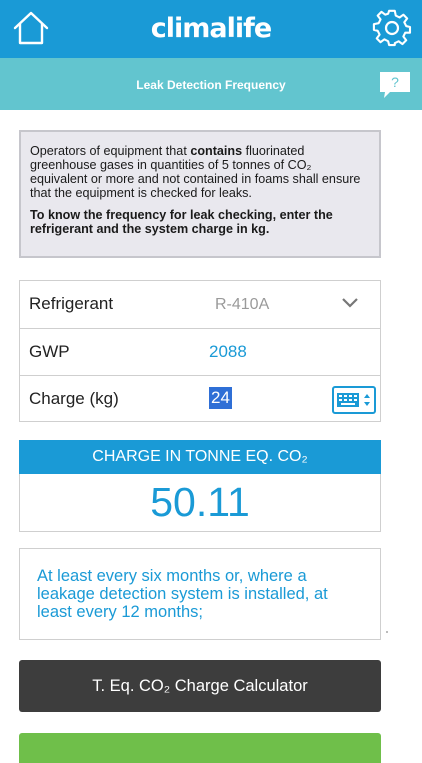  What do you see at coordinates (228, 351) in the screenshot?
I see `gwp-value: 2088` at bounding box center [228, 351].